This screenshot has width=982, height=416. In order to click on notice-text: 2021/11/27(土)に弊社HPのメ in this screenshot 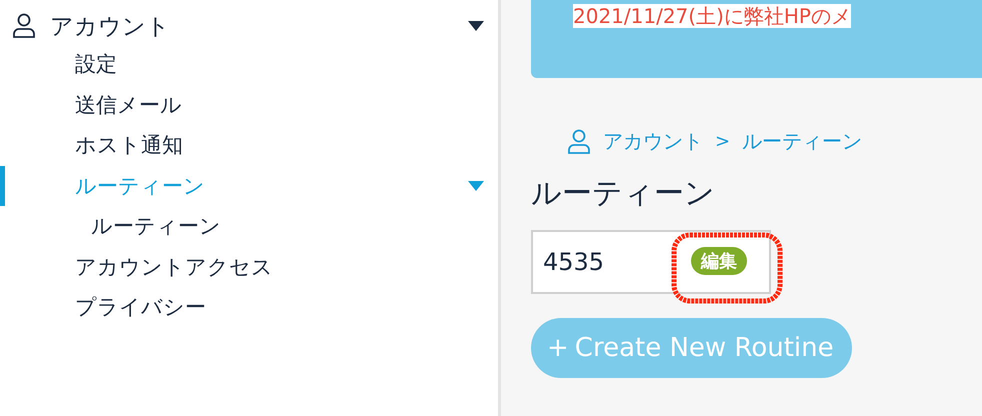, I will do `click(712, 16)`.